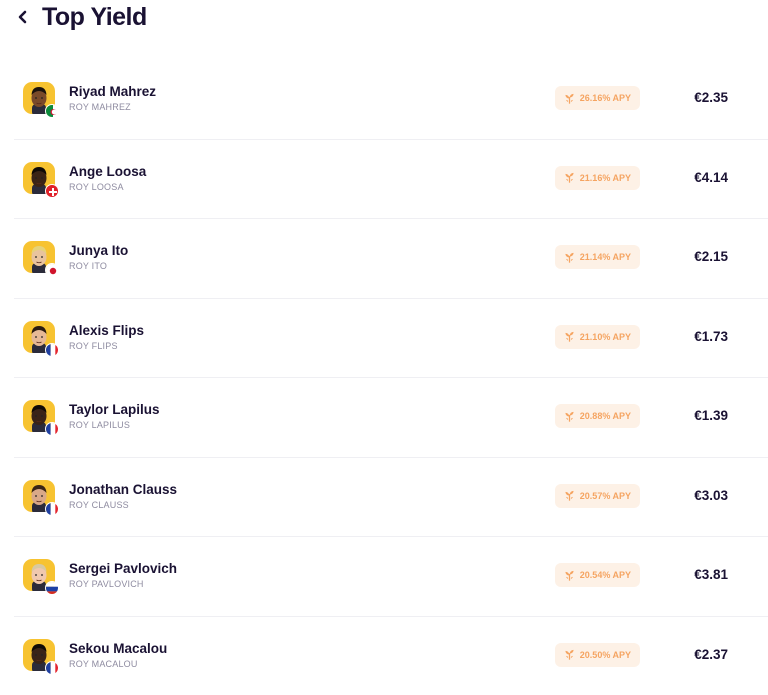 The image size is (768, 695). What do you see at coordinates (605, 337) in the screenshot?
I see `apy-value: 21.10% APY` at bounding box center [605, 337].